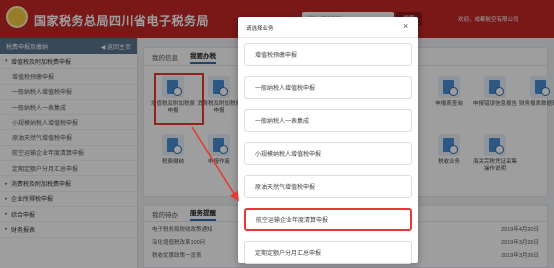 The width and height of the screenshot is (554, 268). Describe the element at coordinates (328, 120) in the screenshot. I see `dialog-option: 一般纳税人一表集成` at that location.